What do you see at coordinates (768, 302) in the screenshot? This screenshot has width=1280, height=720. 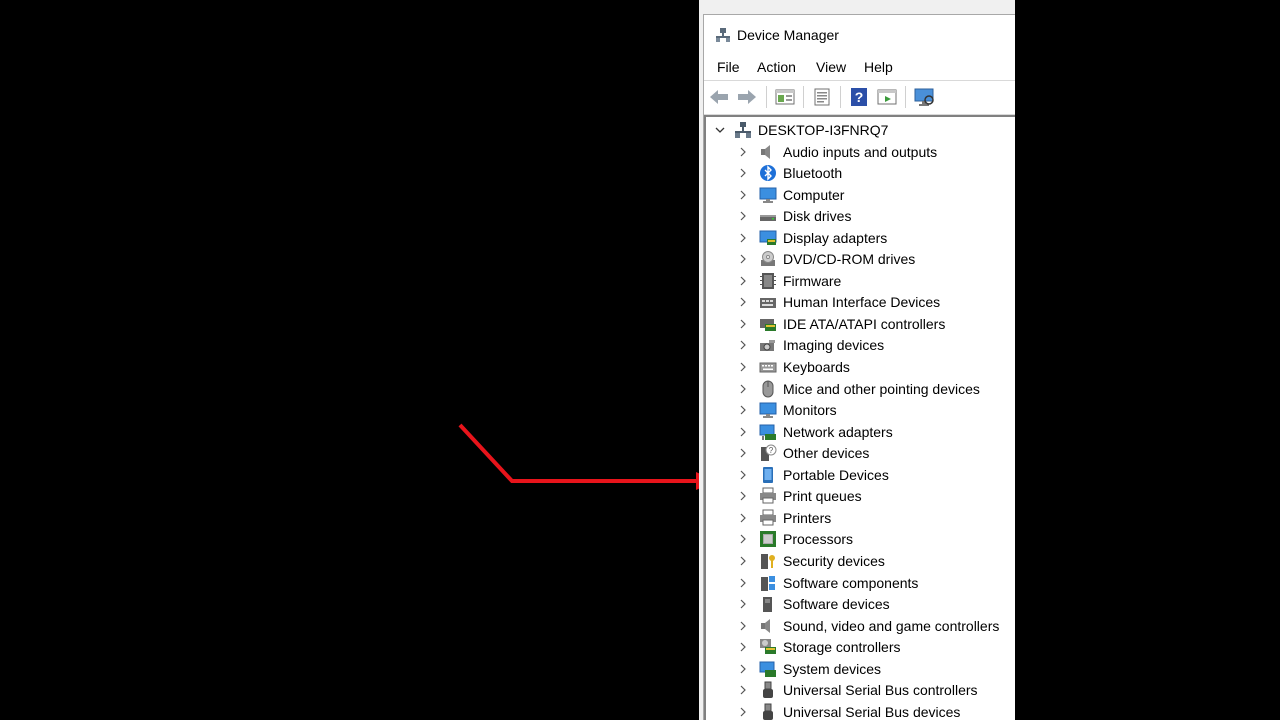 I see `hid-icon` at bounding box center [768, 302].